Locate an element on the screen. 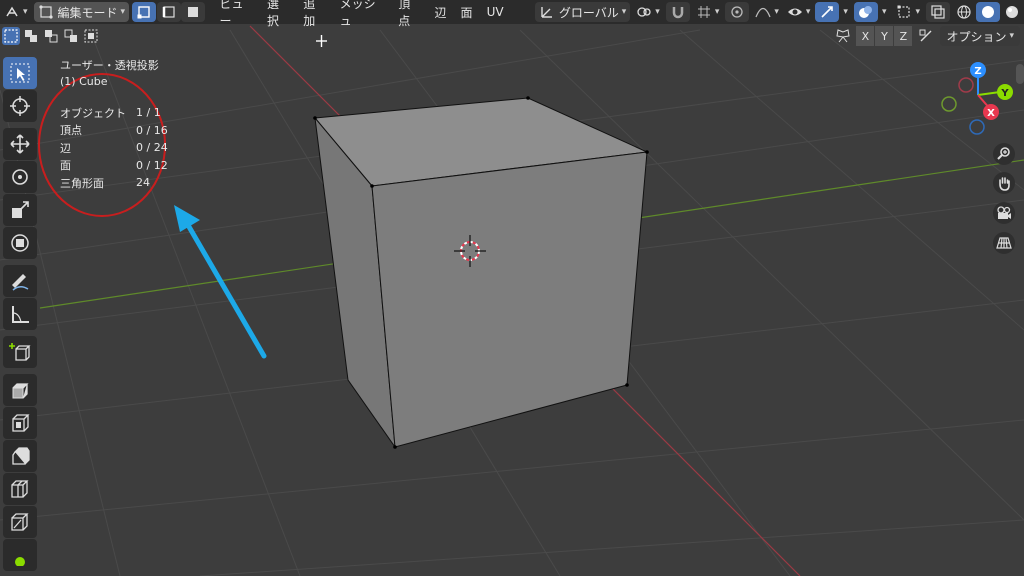  tool-move is located at coordinates (20, 144).